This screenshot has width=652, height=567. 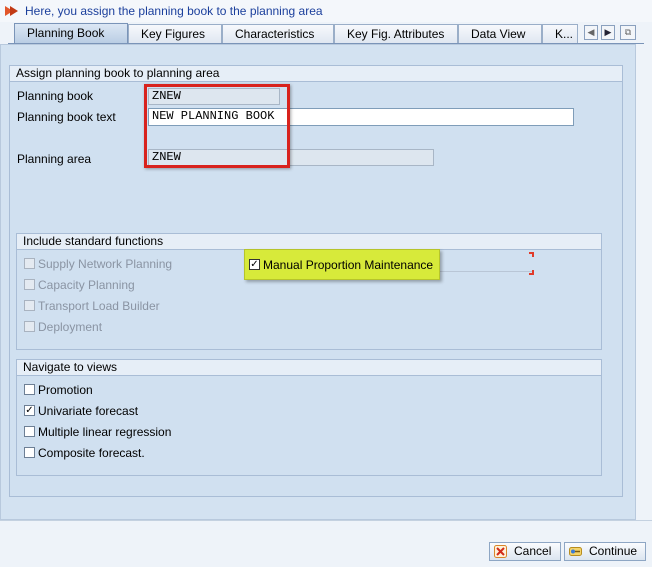 I want to click on continue-button: Continue, so click(x=605, y=551).